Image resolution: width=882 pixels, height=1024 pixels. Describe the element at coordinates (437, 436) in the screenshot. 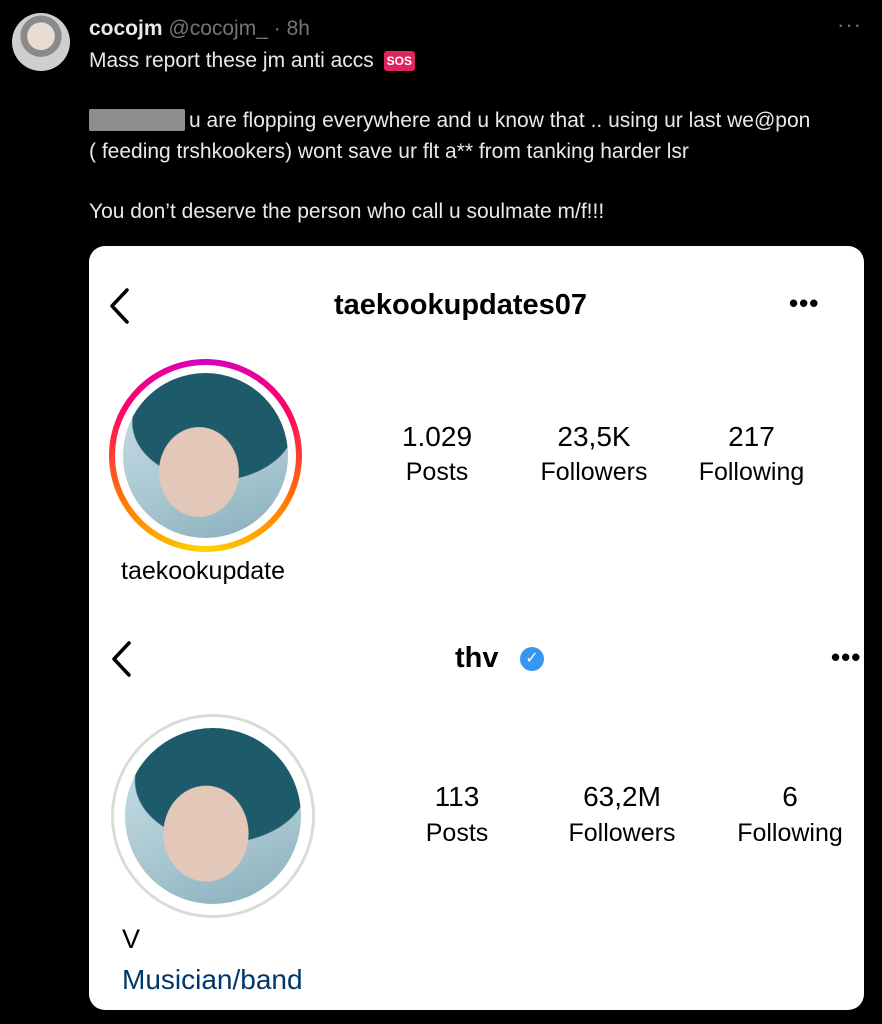

I see `profile1-posts-count: 1.029` at that location.